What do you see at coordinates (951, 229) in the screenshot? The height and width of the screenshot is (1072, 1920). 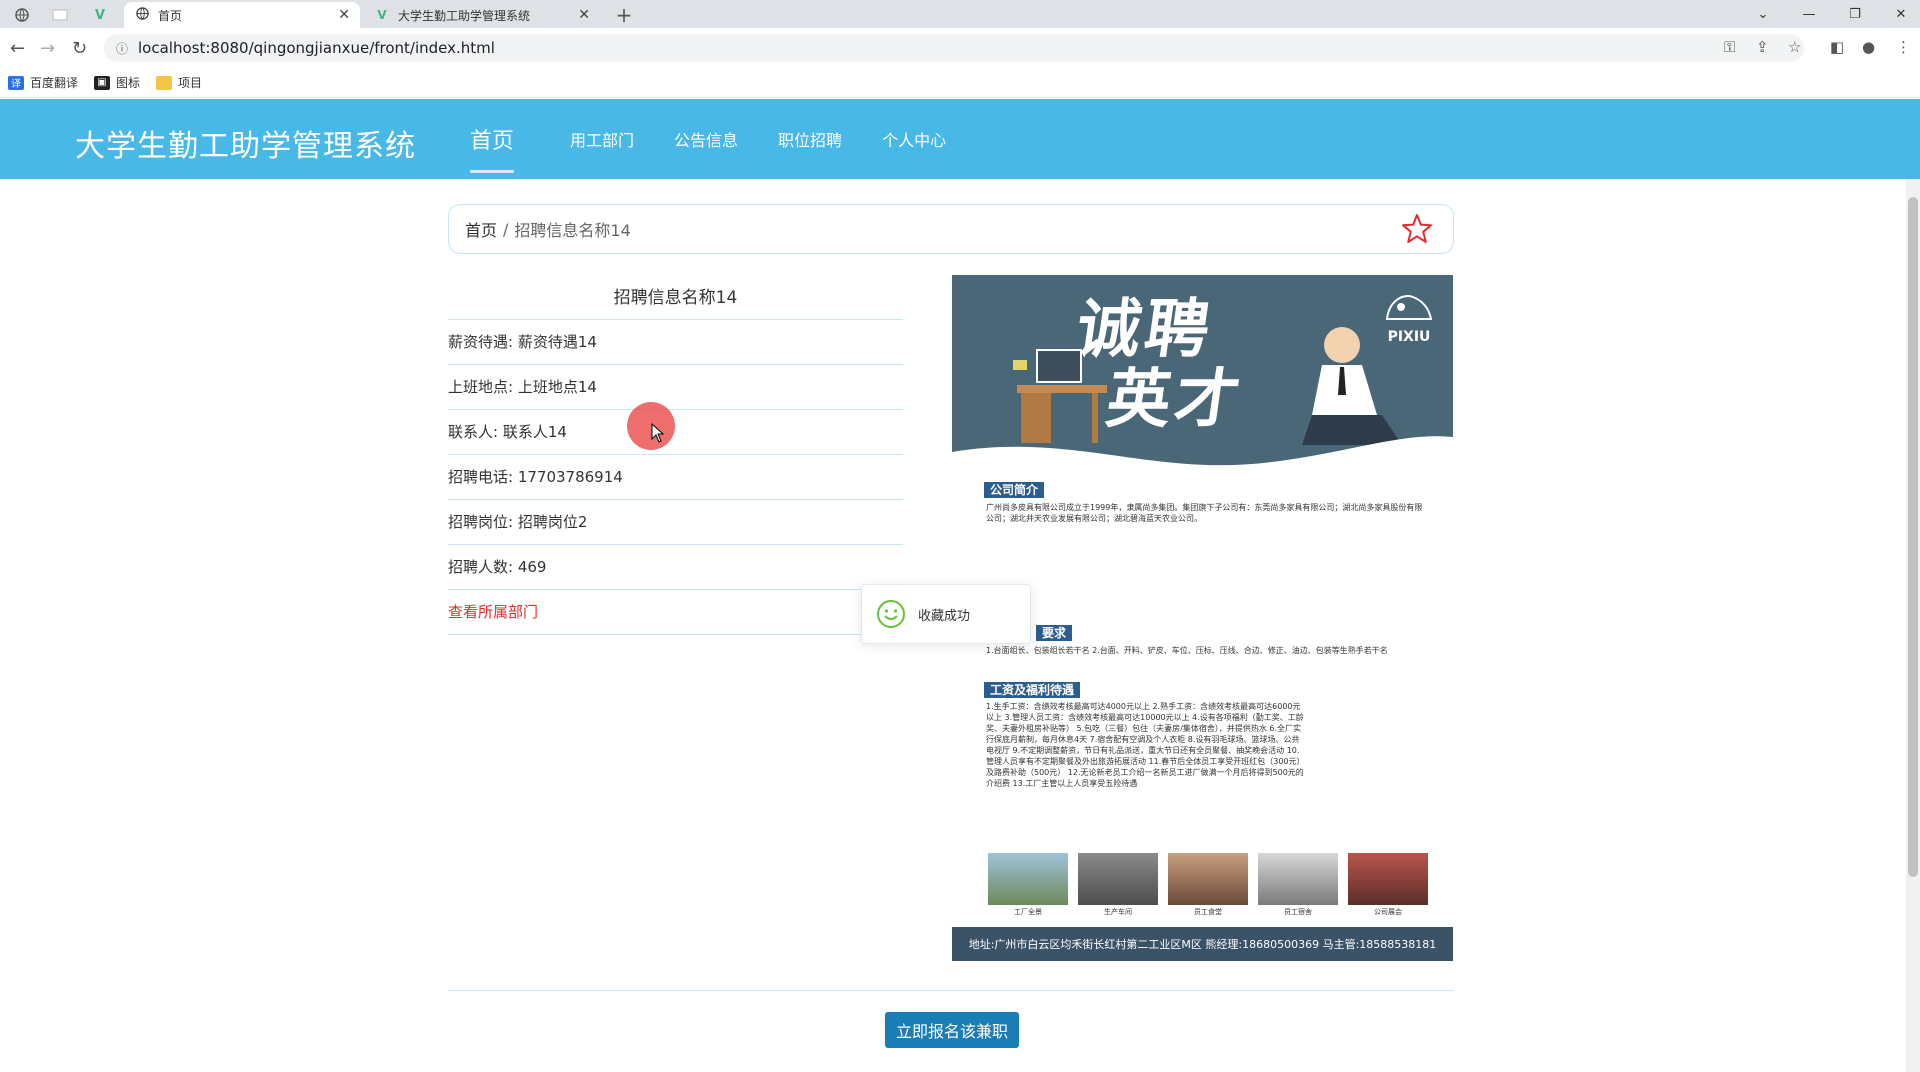 I see `breadcrumb: 首页 / 招聘信息名称14` at bounding box center [951, 229].